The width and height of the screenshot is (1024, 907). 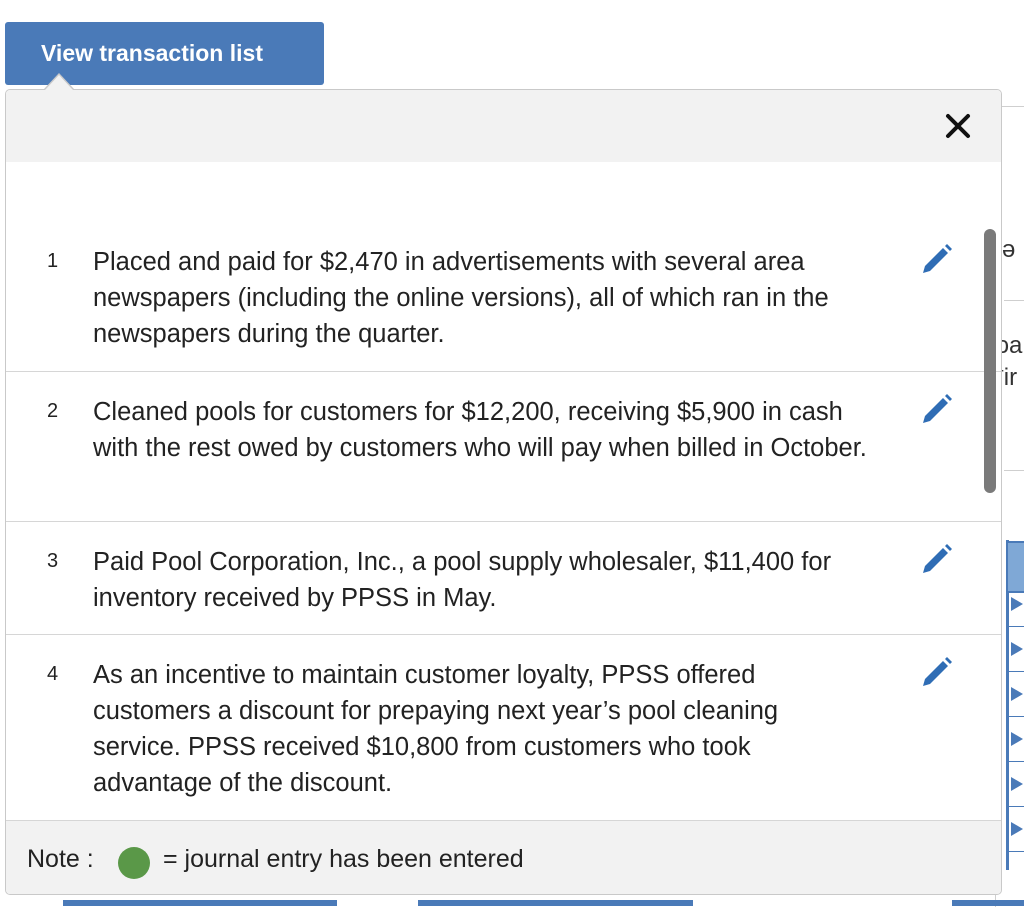 What do you see at coordinates (53, 411) in the screenshot?
I see `transaction-number: 2` at bounding box center [53, 411].